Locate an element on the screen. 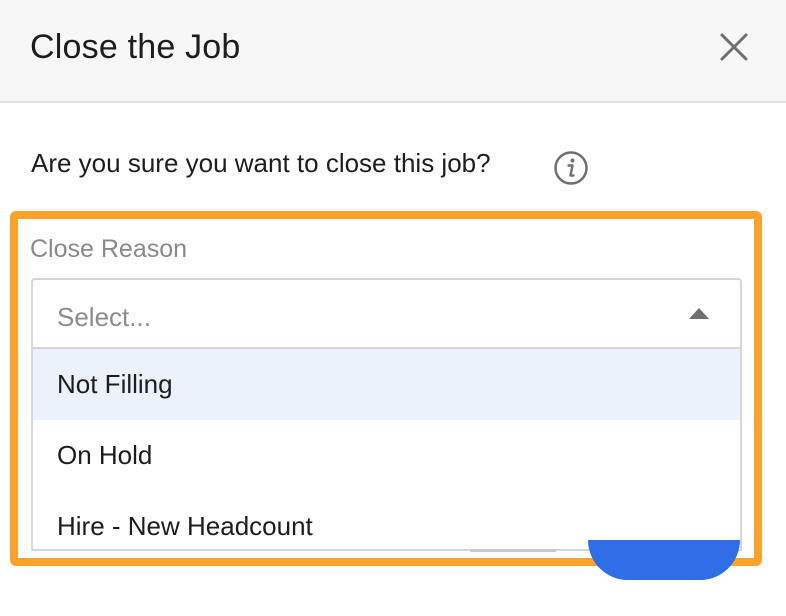 This screenshot has width=786, height=616. close-x-icon is located at coordinates (734, 47).